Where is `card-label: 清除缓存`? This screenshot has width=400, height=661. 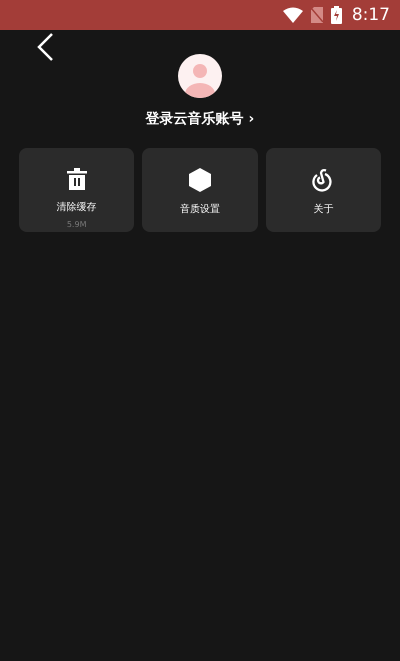
card-label: 清除缓存 is located at coordinates (76, 207).